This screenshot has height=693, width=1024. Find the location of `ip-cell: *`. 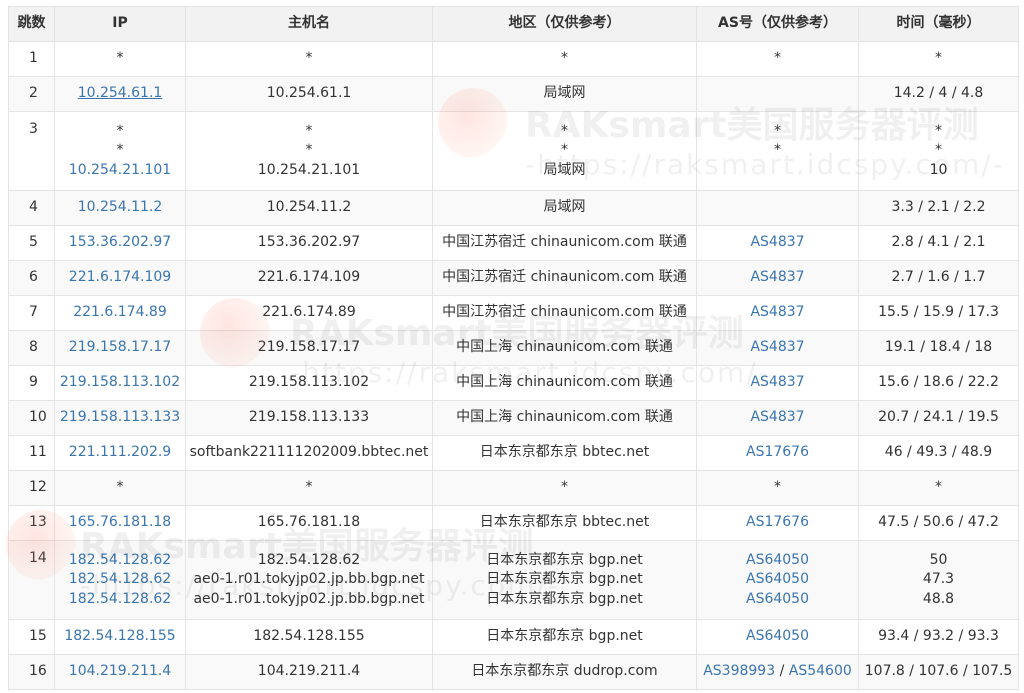

ip-cell: * is located at coordinates (120, 488).